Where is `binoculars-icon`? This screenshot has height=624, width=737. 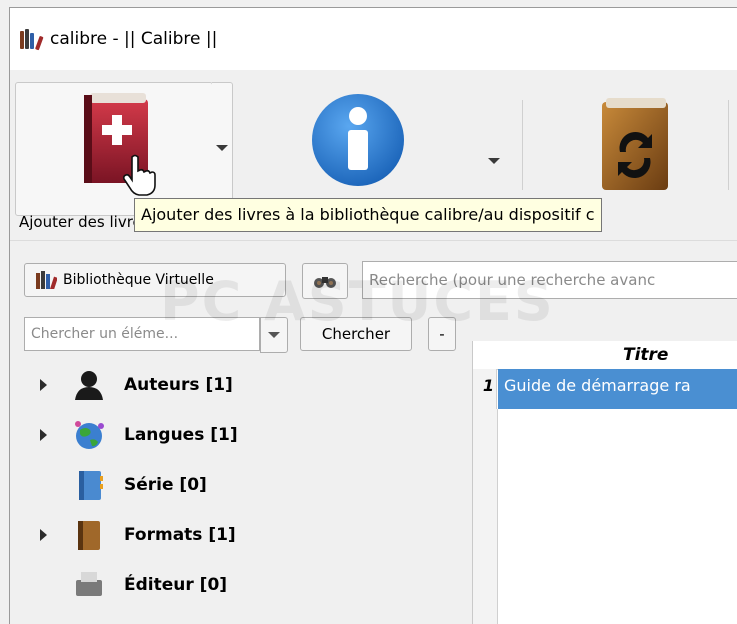 binoculars-icon is located at coordinates (325, 282).